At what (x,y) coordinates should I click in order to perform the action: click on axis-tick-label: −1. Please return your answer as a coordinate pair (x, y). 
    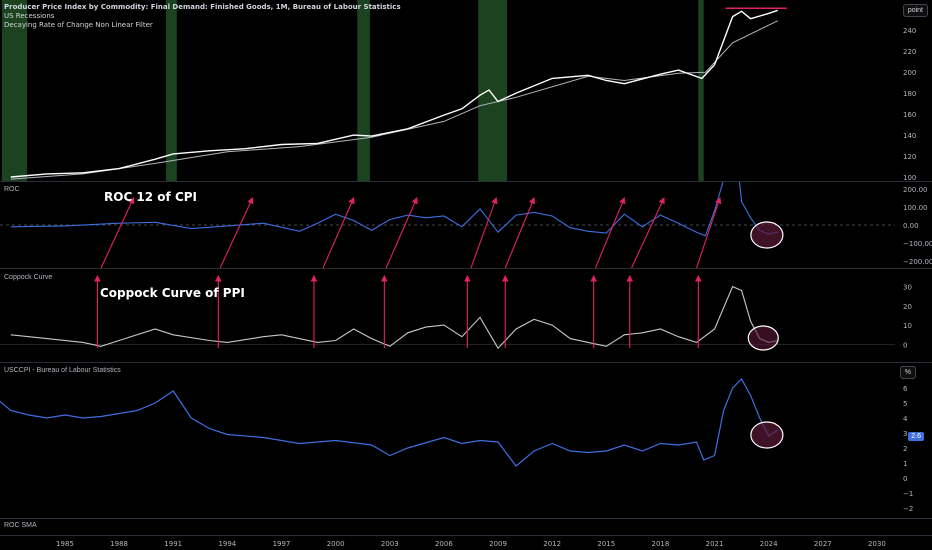
    Looking at the image, I should click on (908, 494).